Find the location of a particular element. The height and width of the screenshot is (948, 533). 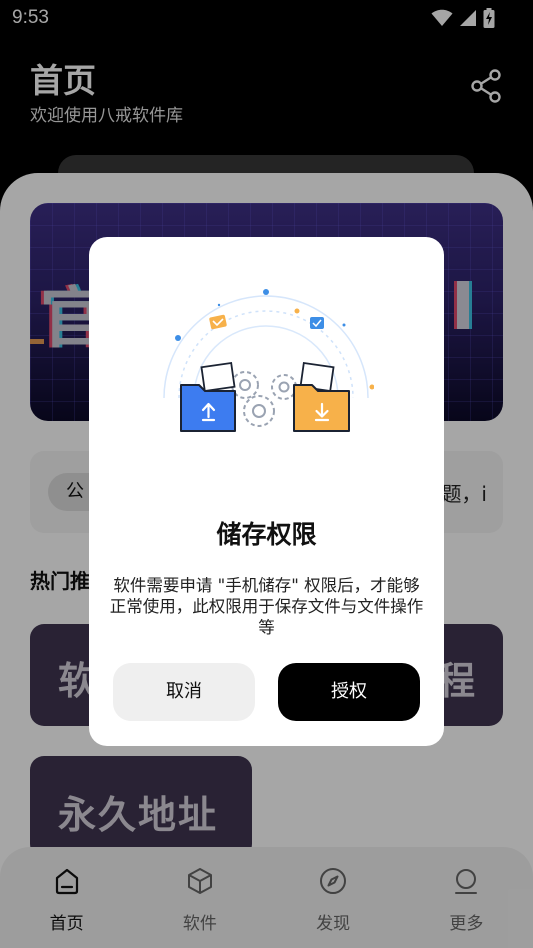

cancel-button: 取消 is located at coordinates (184, 692).